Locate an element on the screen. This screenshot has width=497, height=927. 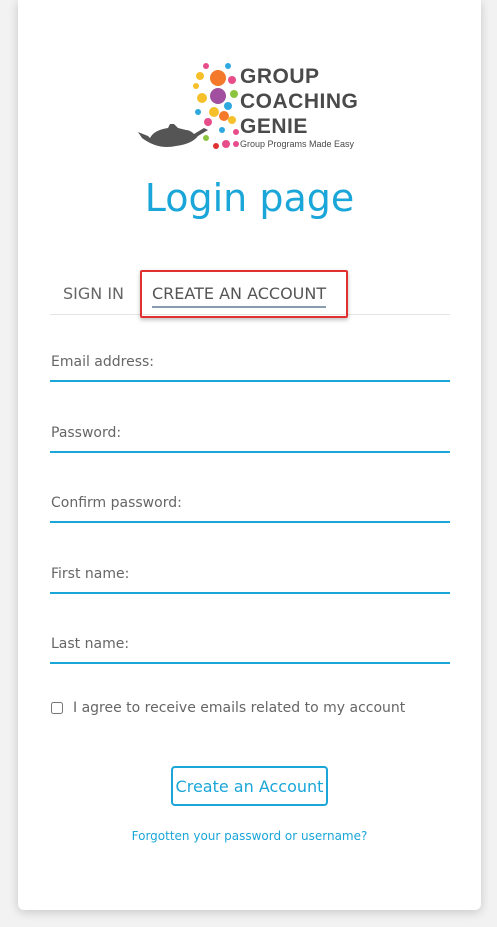
page-title: Login page is located at coordinates (249, 198).